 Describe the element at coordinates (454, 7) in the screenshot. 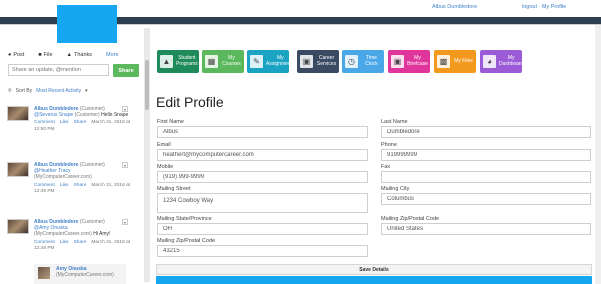

I see `user-name-link: Albus Dumbledore` at that location.